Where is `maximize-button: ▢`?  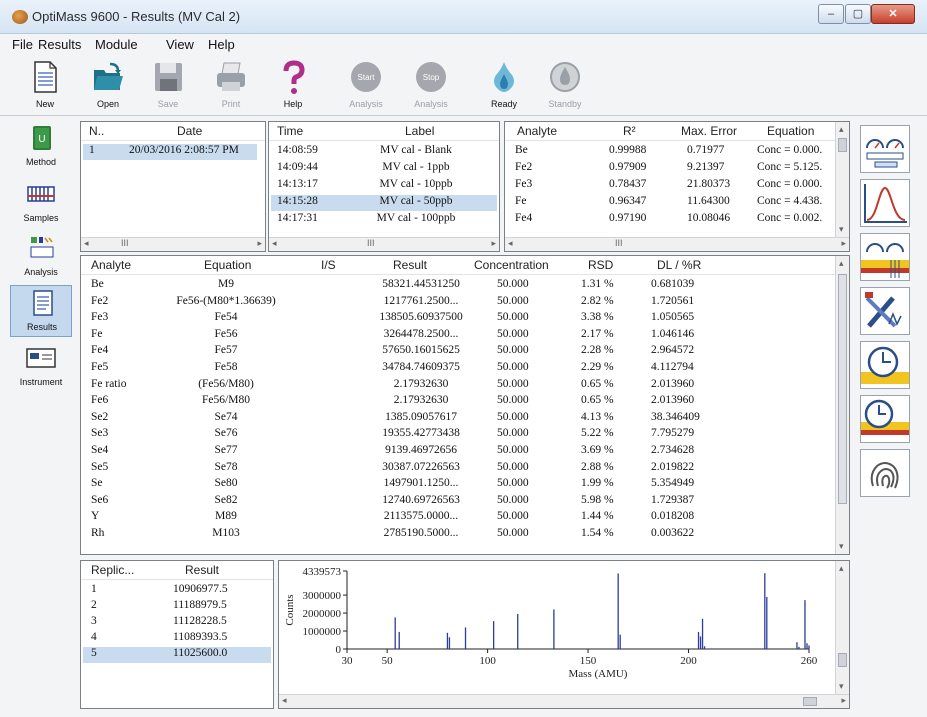 maximize-button: ▢ is located at coordinates (858, 14).